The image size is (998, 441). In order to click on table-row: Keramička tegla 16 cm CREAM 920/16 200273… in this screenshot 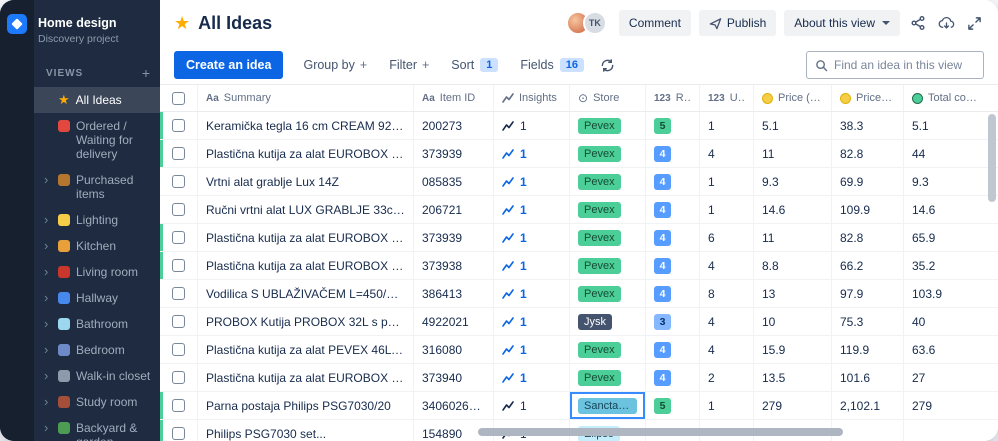, I will do `click(579, 126)`.